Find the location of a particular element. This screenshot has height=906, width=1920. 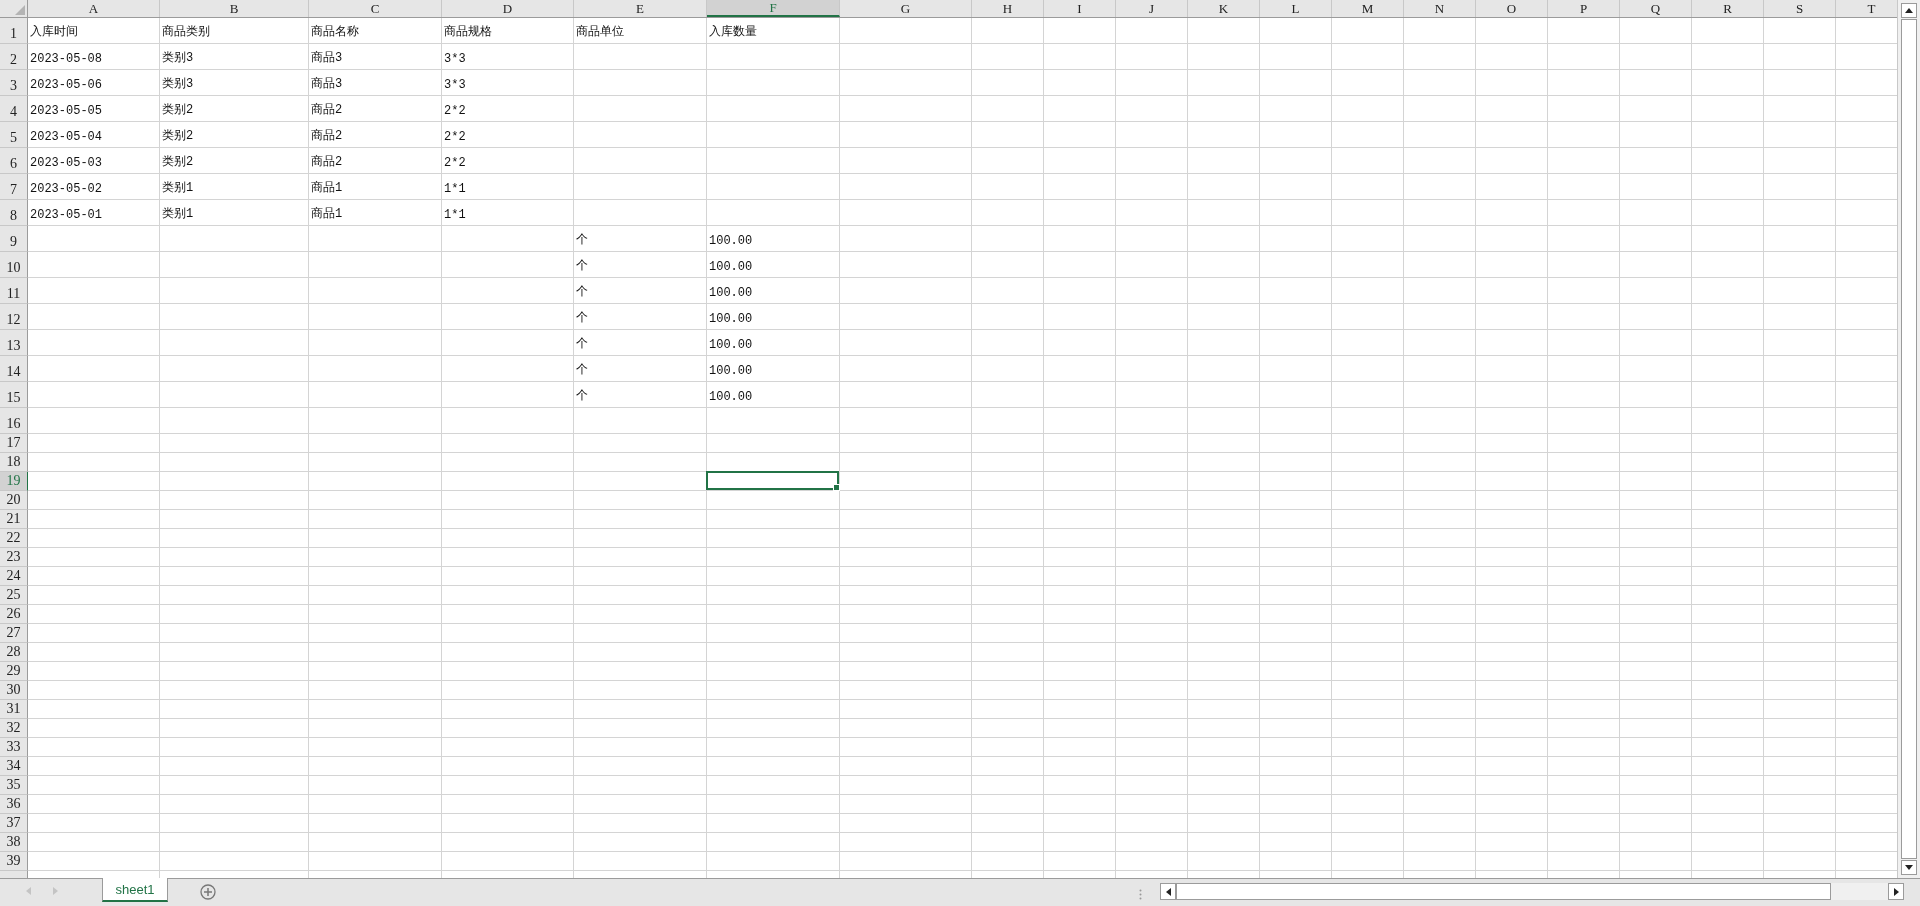

column-header: I is located at coordinates (1080, 8).